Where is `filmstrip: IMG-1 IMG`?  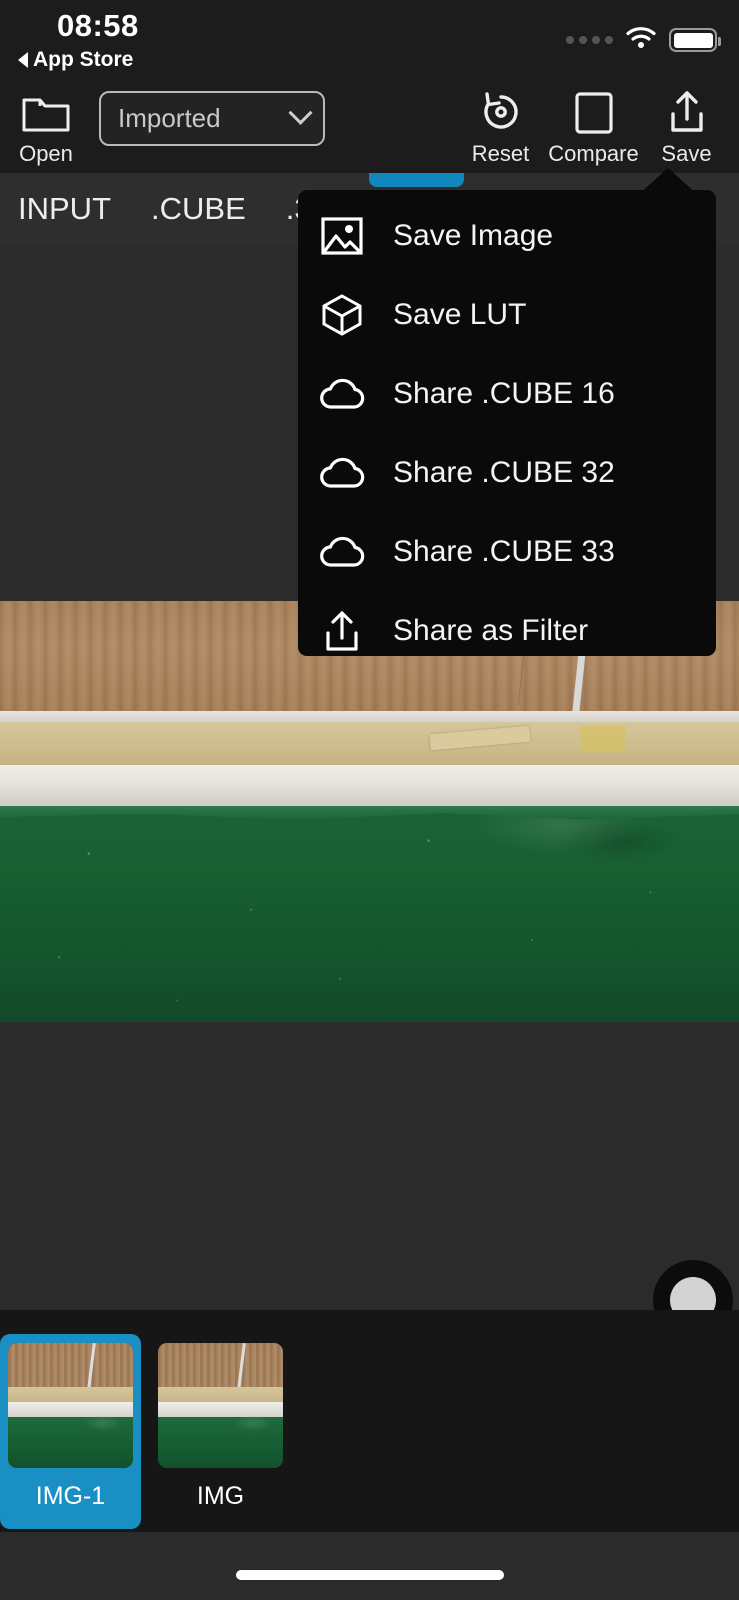
filmstrip: IMG-1 IMG is located at coordinates (369, 1421).